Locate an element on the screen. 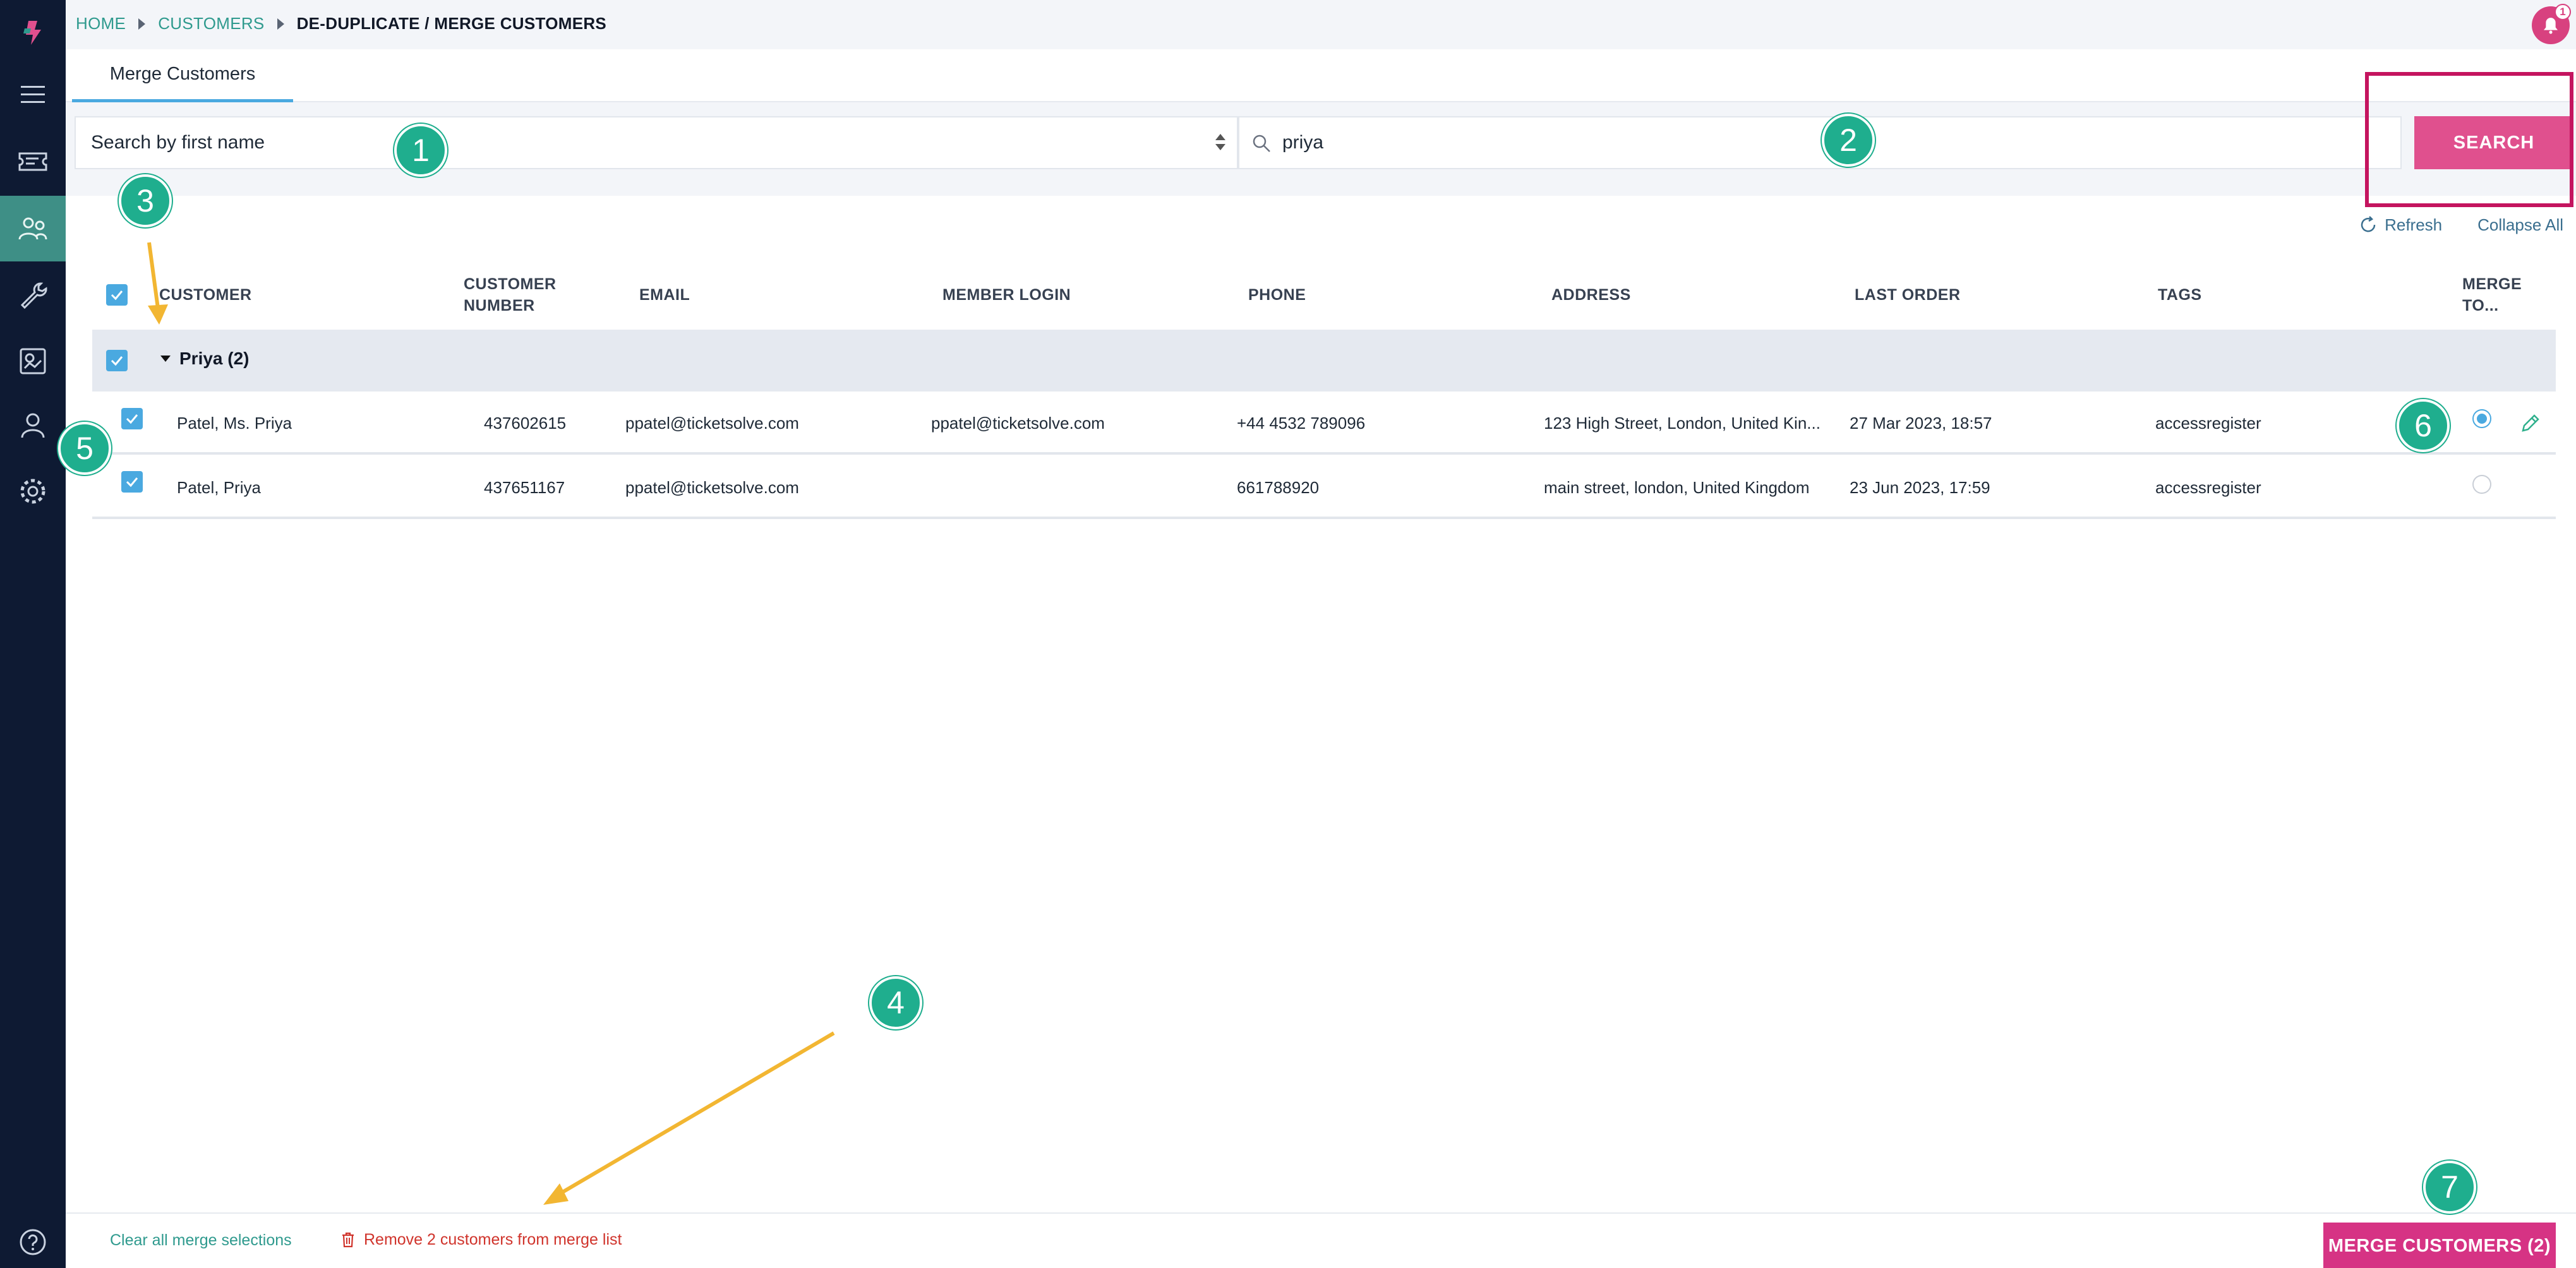 Image resolution: width=2576 pixels, height=1268 pixels. search-field-value: Search by first name is located at coordinates (178, 142).